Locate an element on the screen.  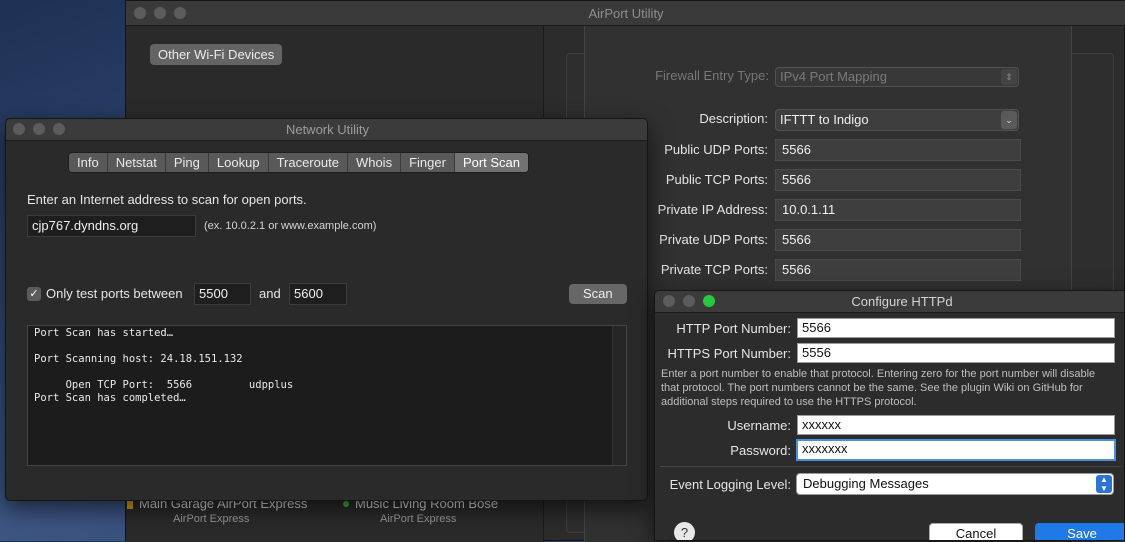
network-utility-titlebar: Network Utility is located at coordinates (326, 130).